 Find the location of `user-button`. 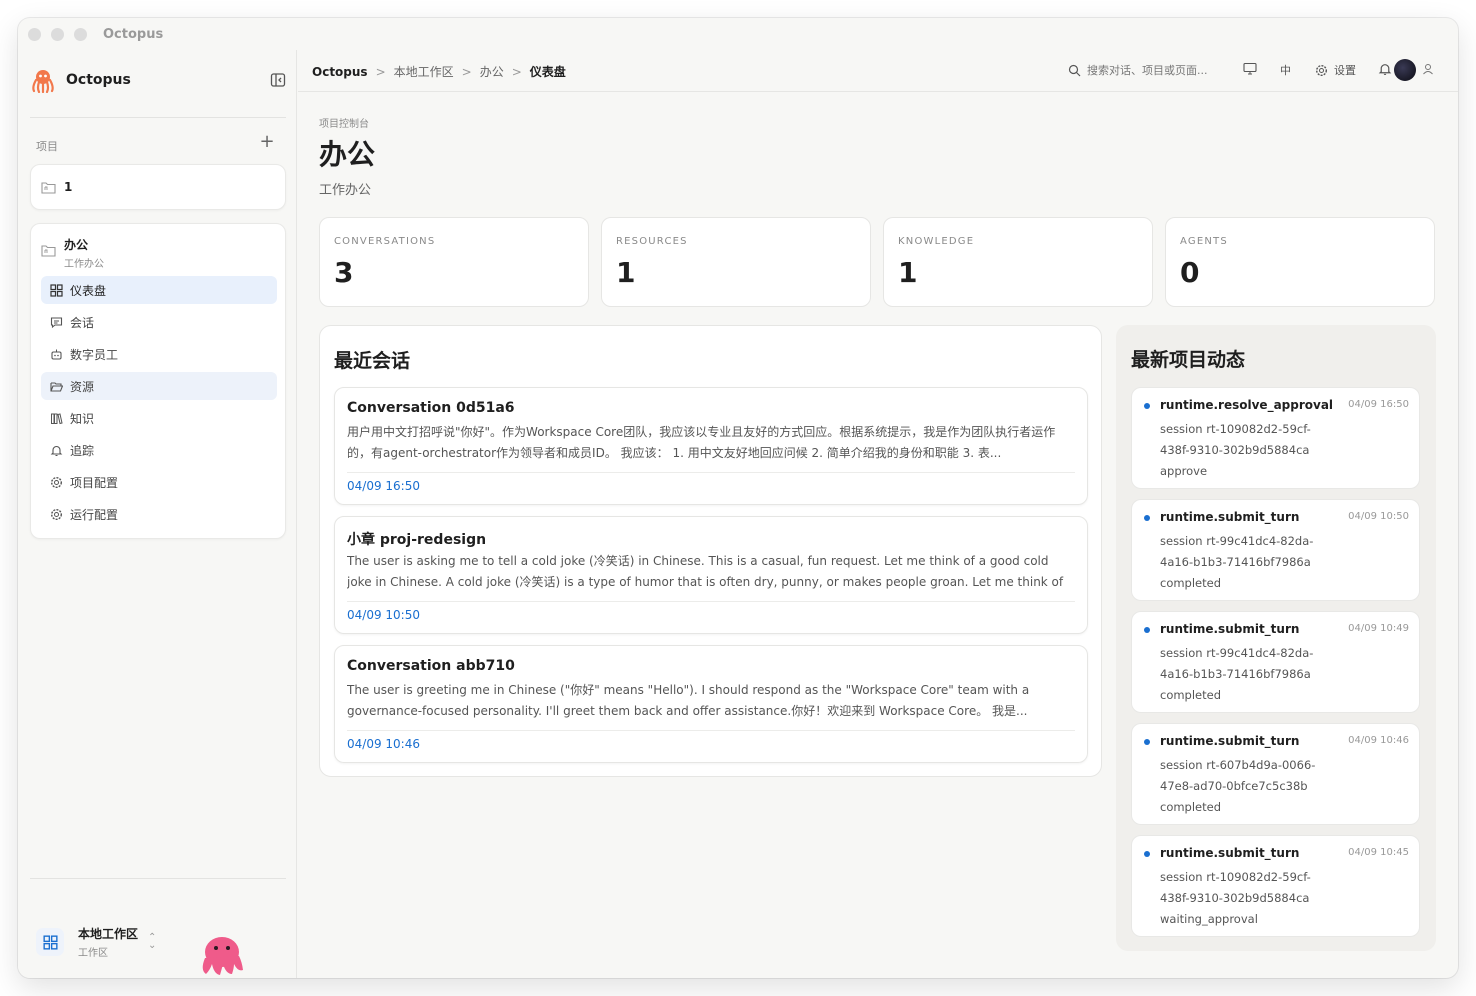

user-button is located at coordinates (1428, 69).